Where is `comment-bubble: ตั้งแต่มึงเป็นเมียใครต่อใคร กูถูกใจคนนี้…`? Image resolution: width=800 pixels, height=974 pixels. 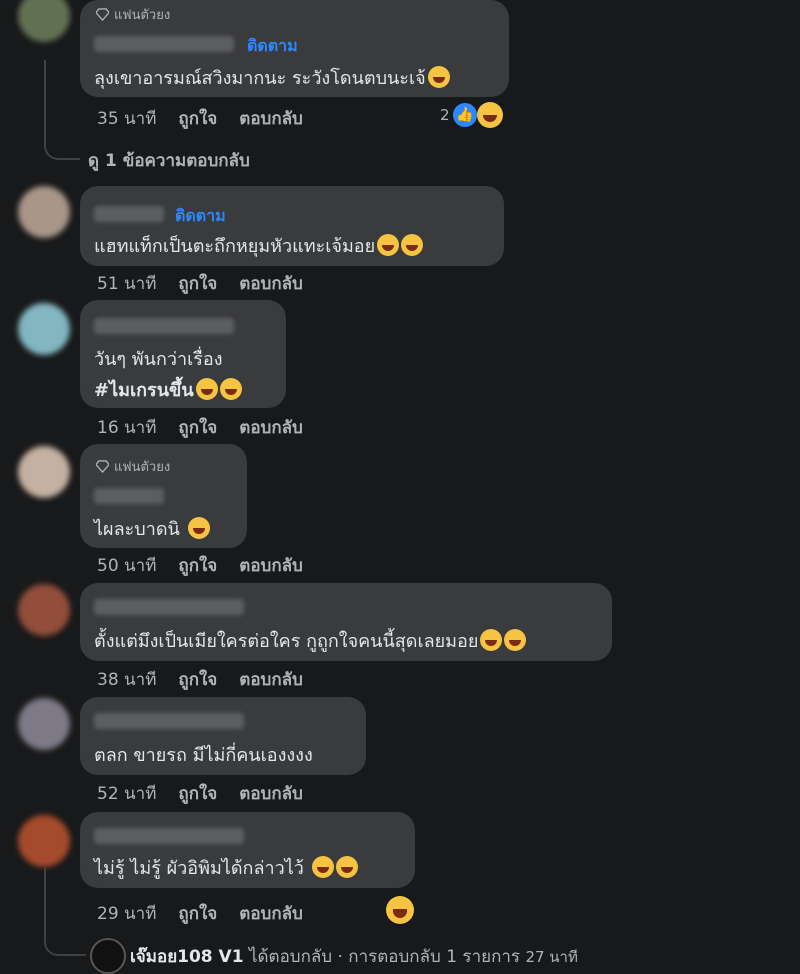 comment-bubble: ตั้งแต่มึงเป็นเมียใครต่อใคร กูถูกใจคนนี้… is located at coordinates (346, 622).